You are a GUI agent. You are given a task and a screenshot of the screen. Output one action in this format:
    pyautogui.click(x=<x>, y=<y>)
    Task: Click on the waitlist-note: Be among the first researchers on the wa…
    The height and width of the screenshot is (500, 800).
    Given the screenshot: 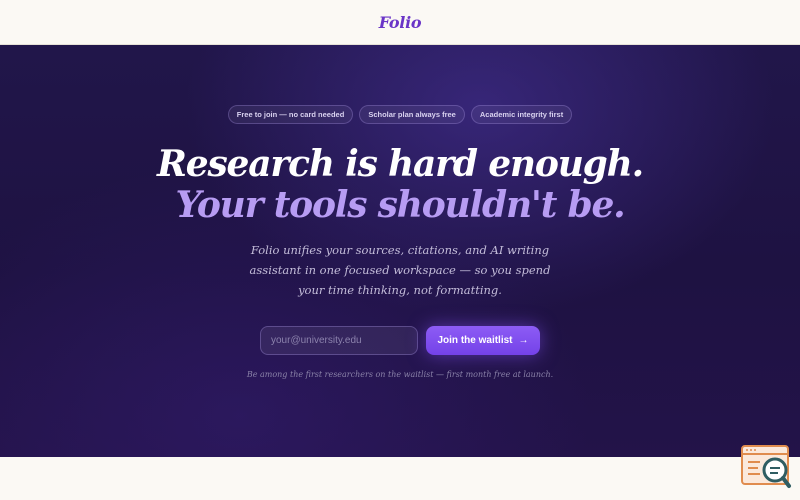 What is the action you would take?
    pyautogui.click(x=400, y=374)
    